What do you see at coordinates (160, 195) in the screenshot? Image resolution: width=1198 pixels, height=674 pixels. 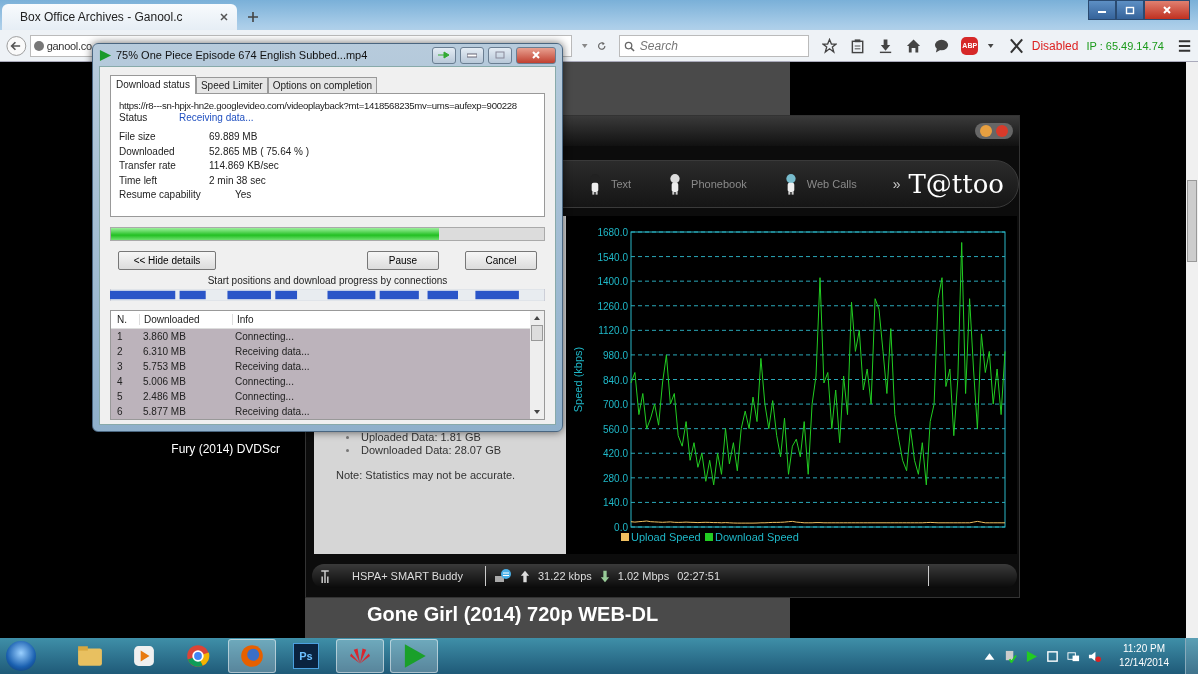 I see `field-label: Resume capability` at bounding box center [160, 195].